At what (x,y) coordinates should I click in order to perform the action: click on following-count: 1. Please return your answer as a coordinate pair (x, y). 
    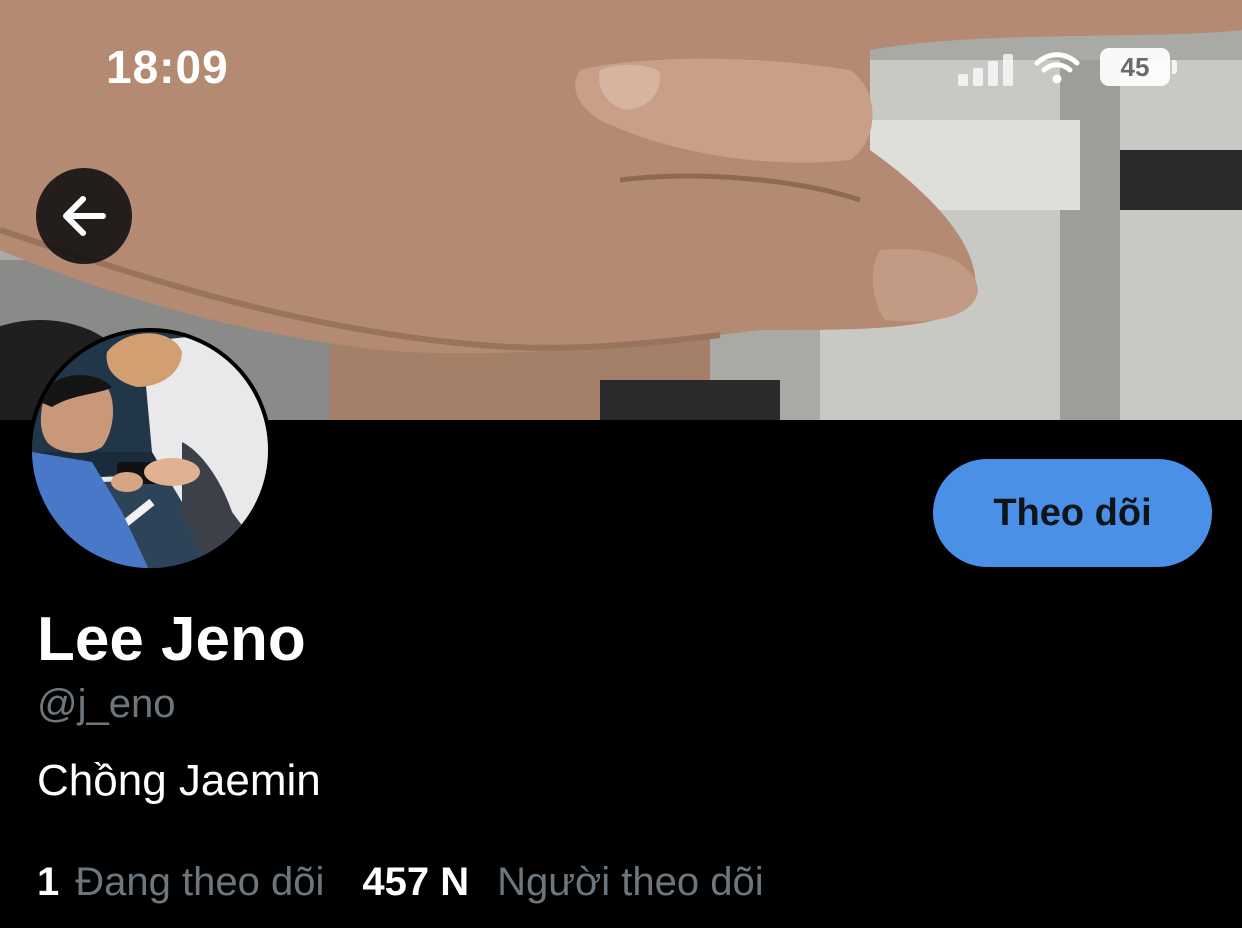
    Looking at the image, I should click on (48, 882).